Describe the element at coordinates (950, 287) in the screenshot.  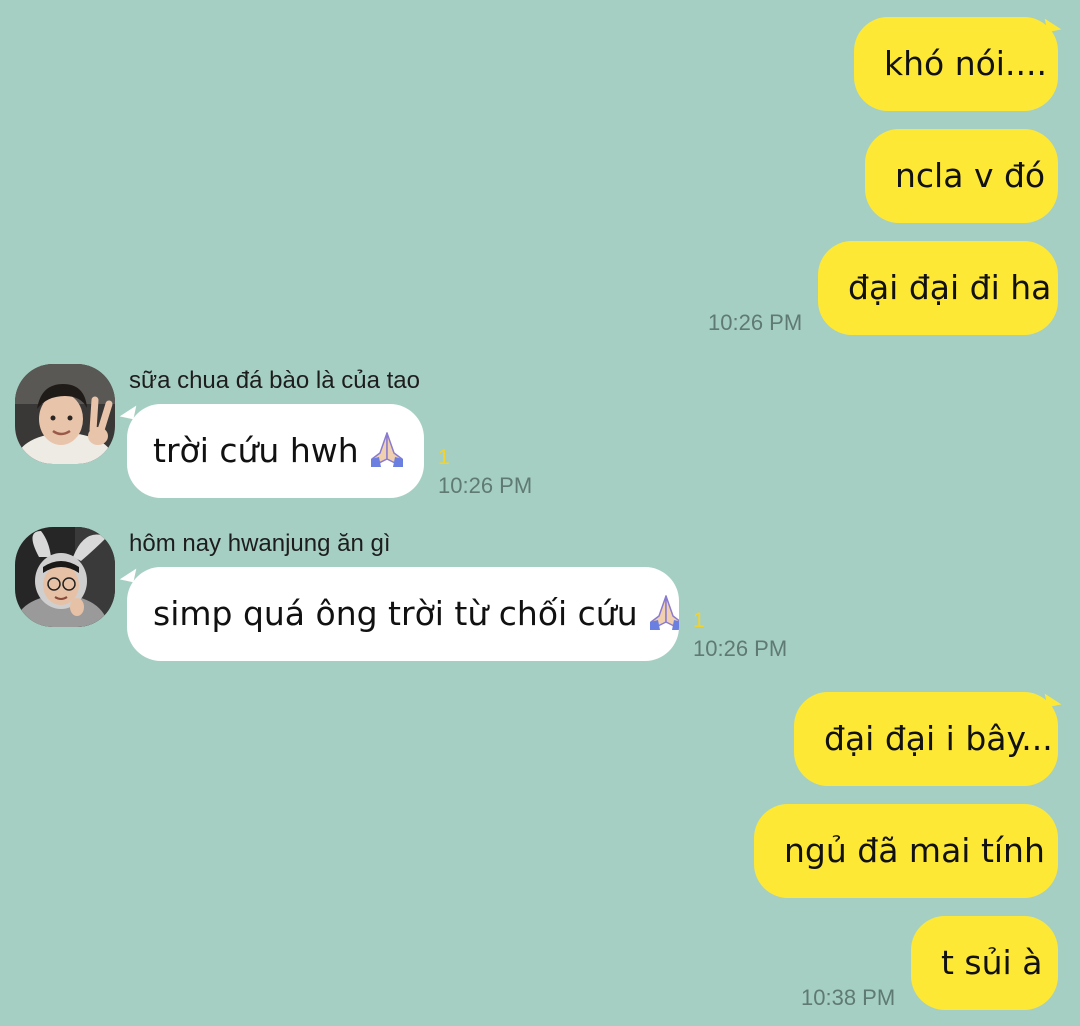
I see `message-text: đại đại đi ha` at that location.